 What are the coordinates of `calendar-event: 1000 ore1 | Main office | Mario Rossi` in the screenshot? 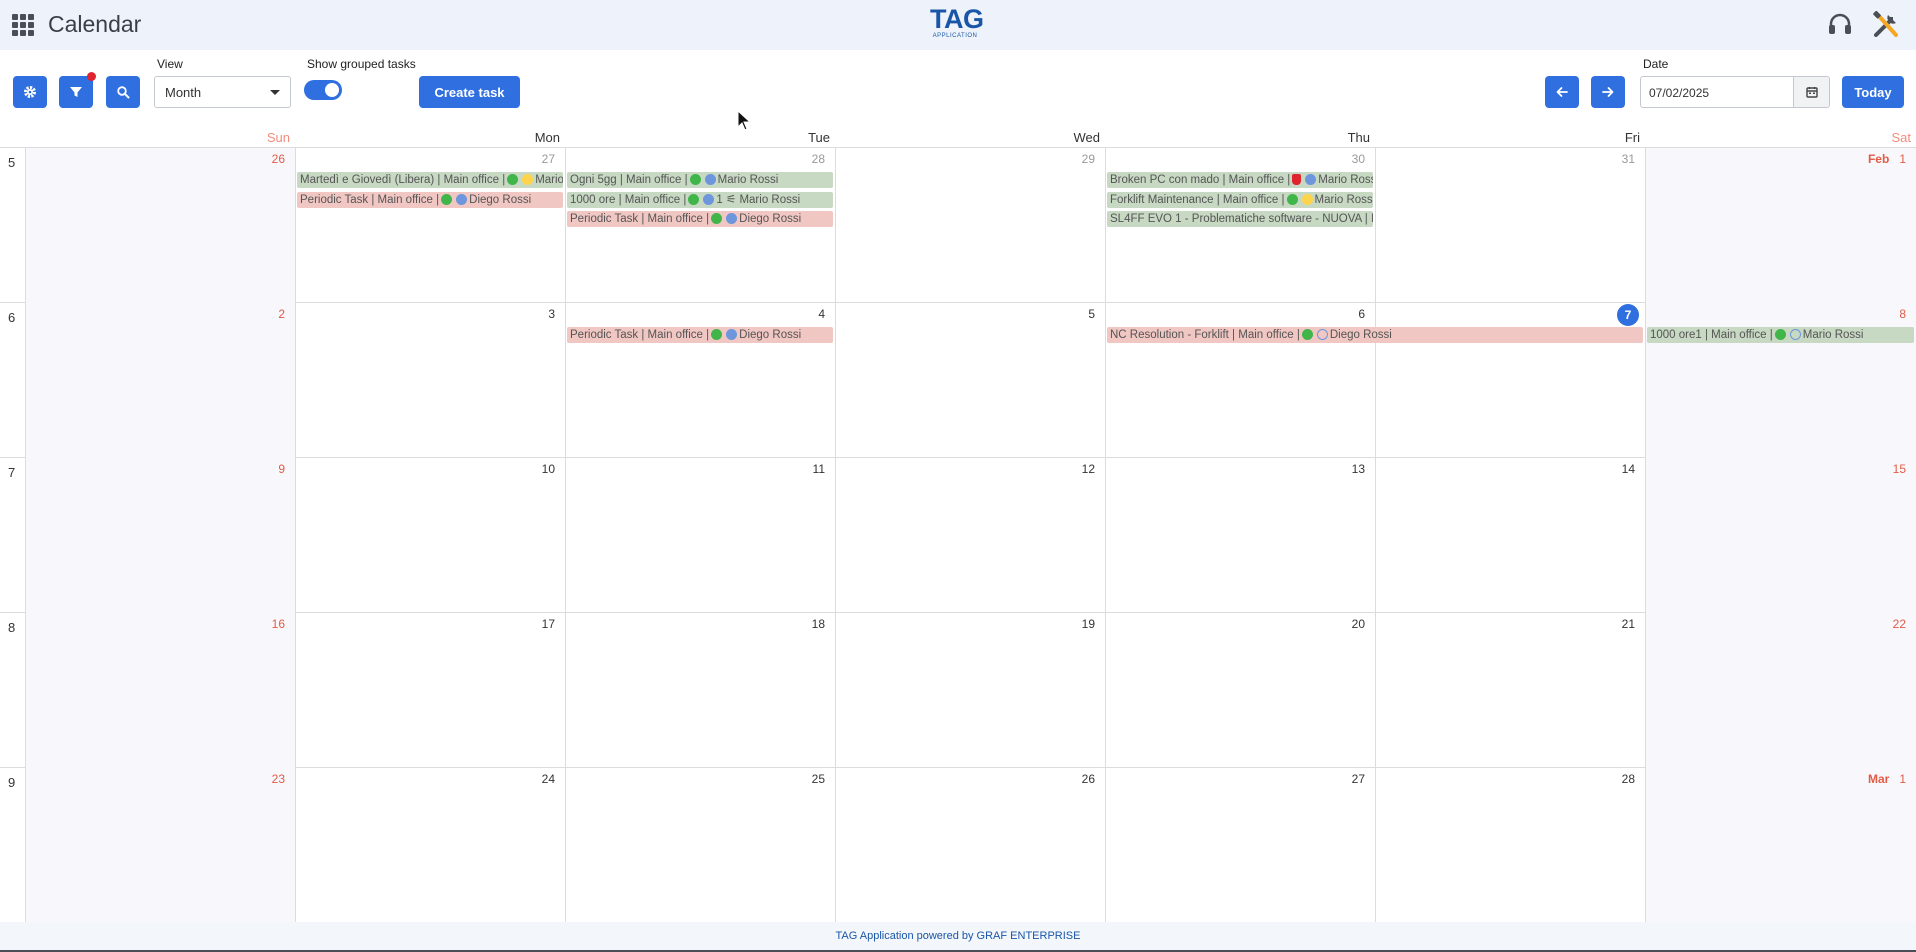 It's located at (1780, 335).